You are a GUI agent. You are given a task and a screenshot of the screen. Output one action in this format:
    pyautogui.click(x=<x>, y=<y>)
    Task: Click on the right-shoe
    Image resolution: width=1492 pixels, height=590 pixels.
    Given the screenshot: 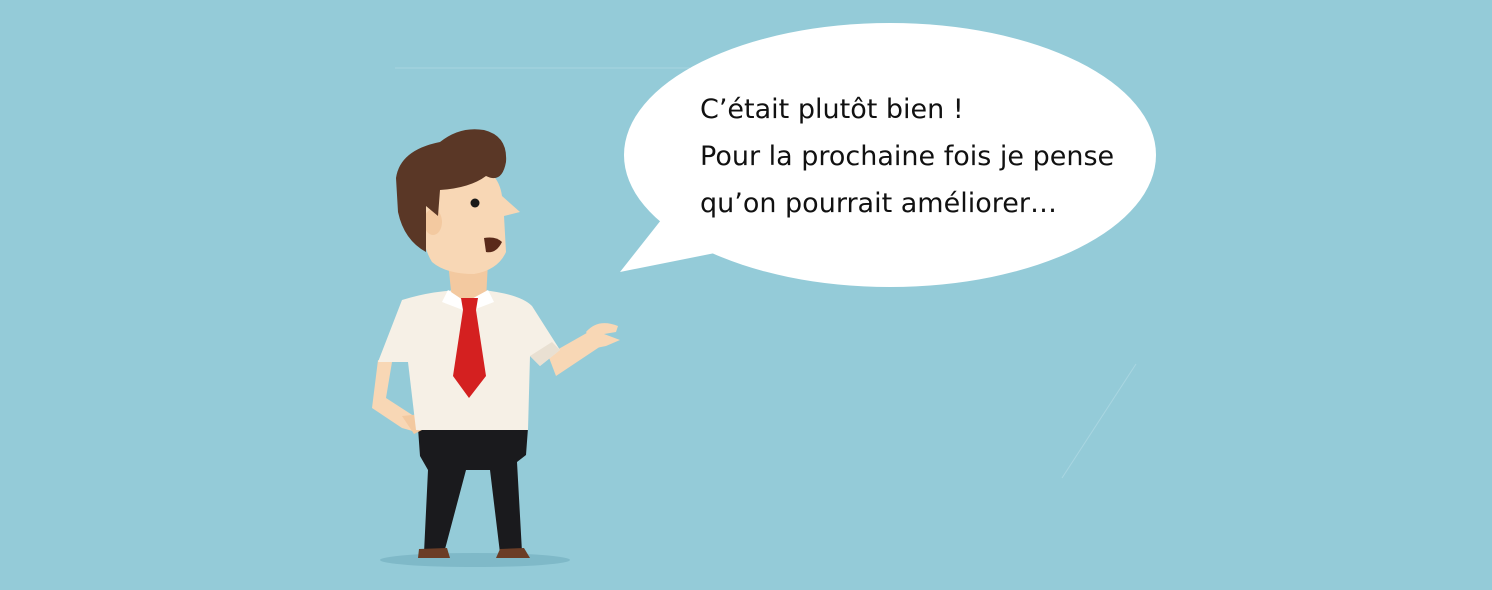 What is the action you would take?
    pyautogui.click(x=513, y=553)
    